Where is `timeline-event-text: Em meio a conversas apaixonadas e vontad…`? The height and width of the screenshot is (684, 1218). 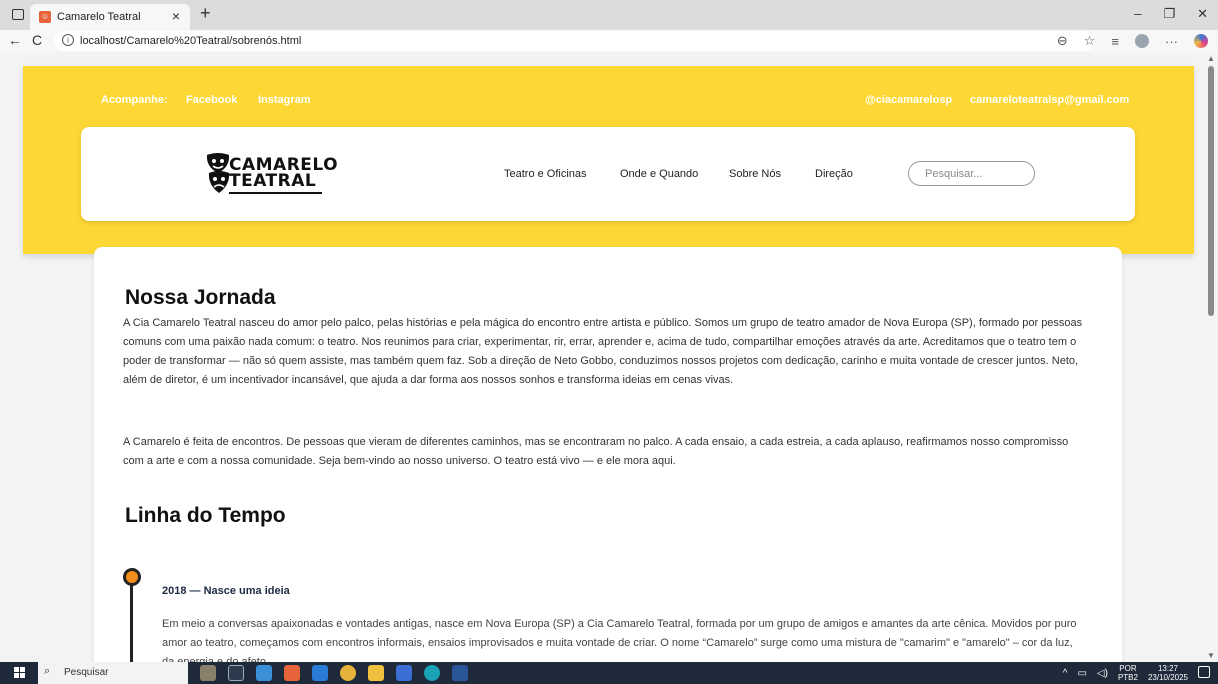 timeline-event-text: Em meio a conversas apaixonadas e vontad… is located at coordinates (619, 640).